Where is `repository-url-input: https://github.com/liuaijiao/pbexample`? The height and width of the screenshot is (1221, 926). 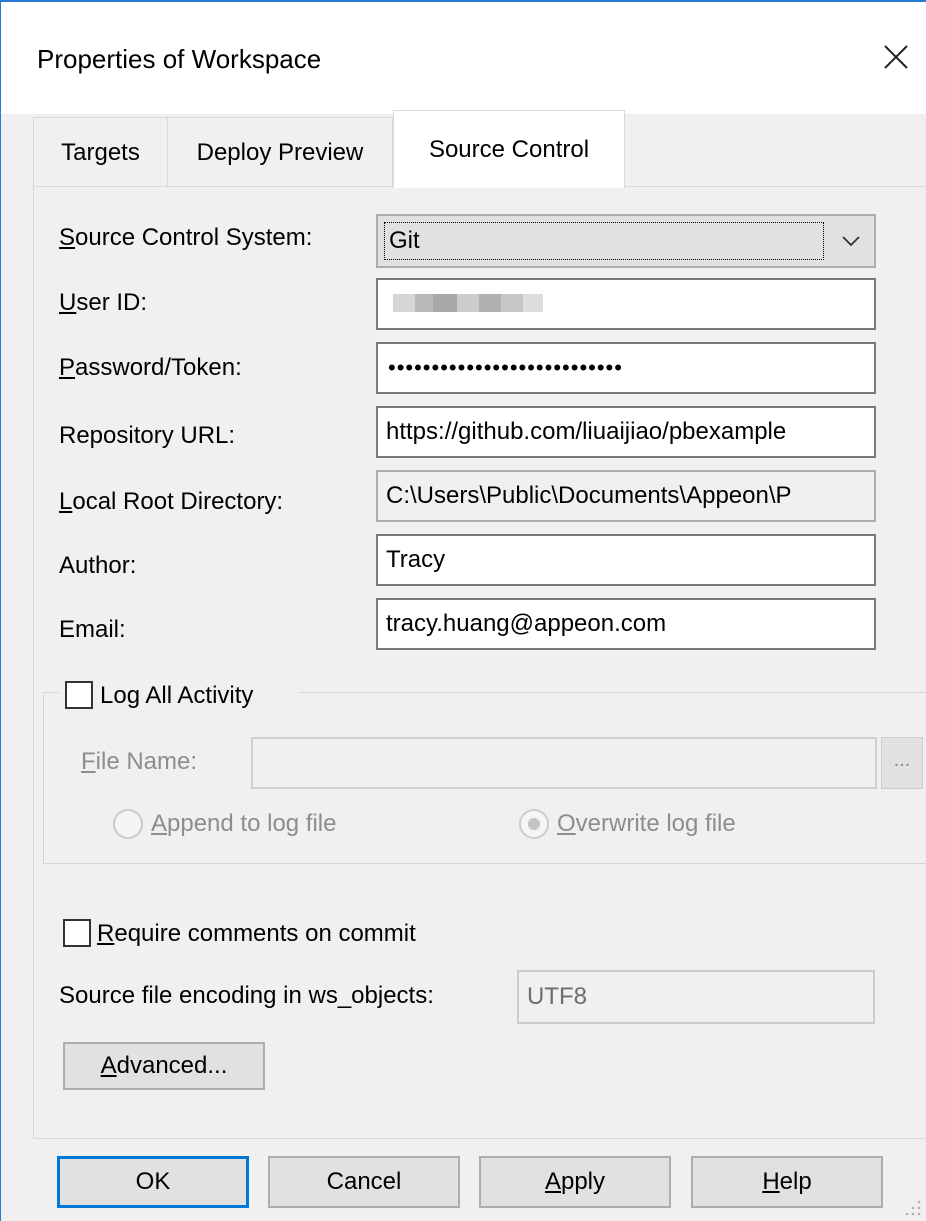 repository-url-input: https://github.com/liuaijiao/pbexample is located at coordinates (626, 432).